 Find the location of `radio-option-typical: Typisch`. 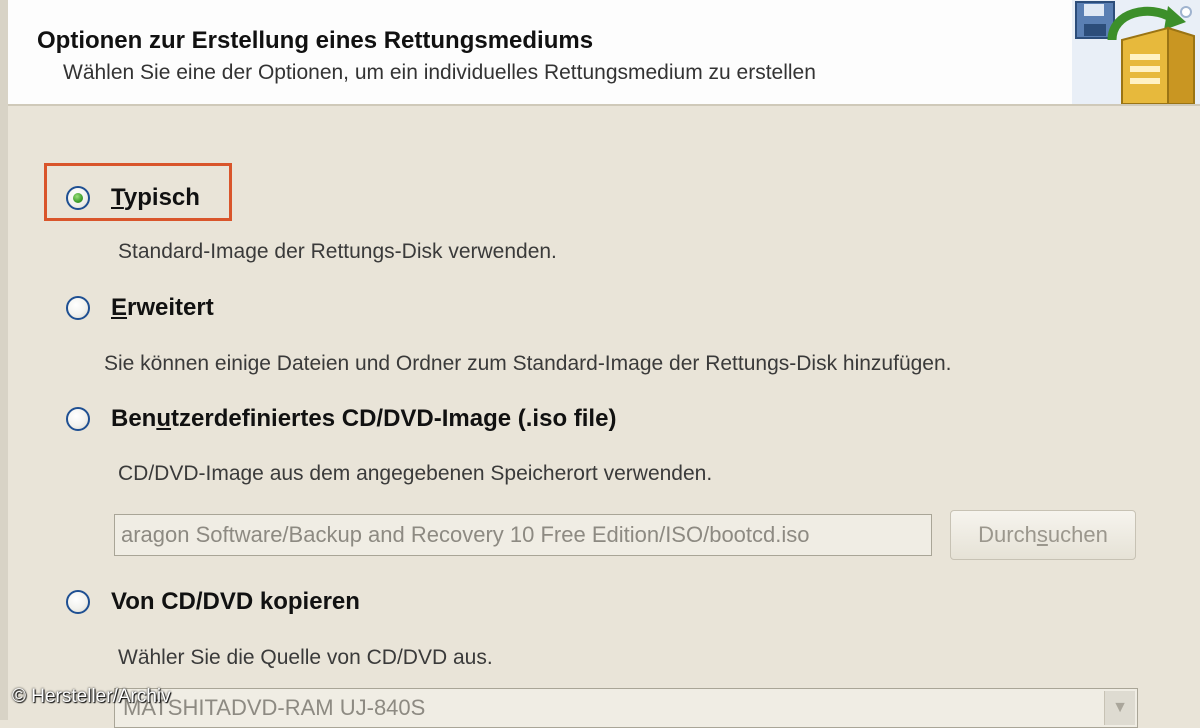

radio-option-typical: Typisch is located at coordinates (133, 198).